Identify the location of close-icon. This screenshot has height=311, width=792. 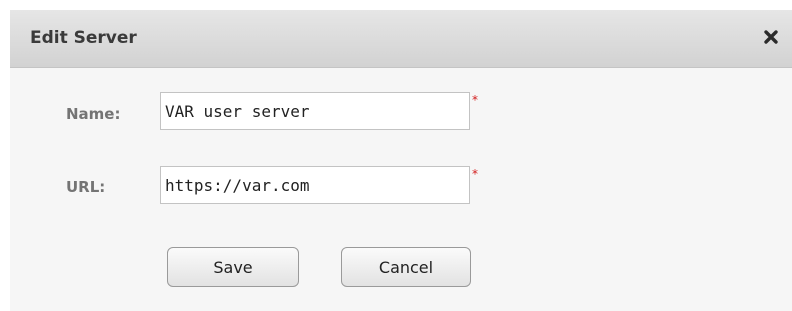
(771, 37).